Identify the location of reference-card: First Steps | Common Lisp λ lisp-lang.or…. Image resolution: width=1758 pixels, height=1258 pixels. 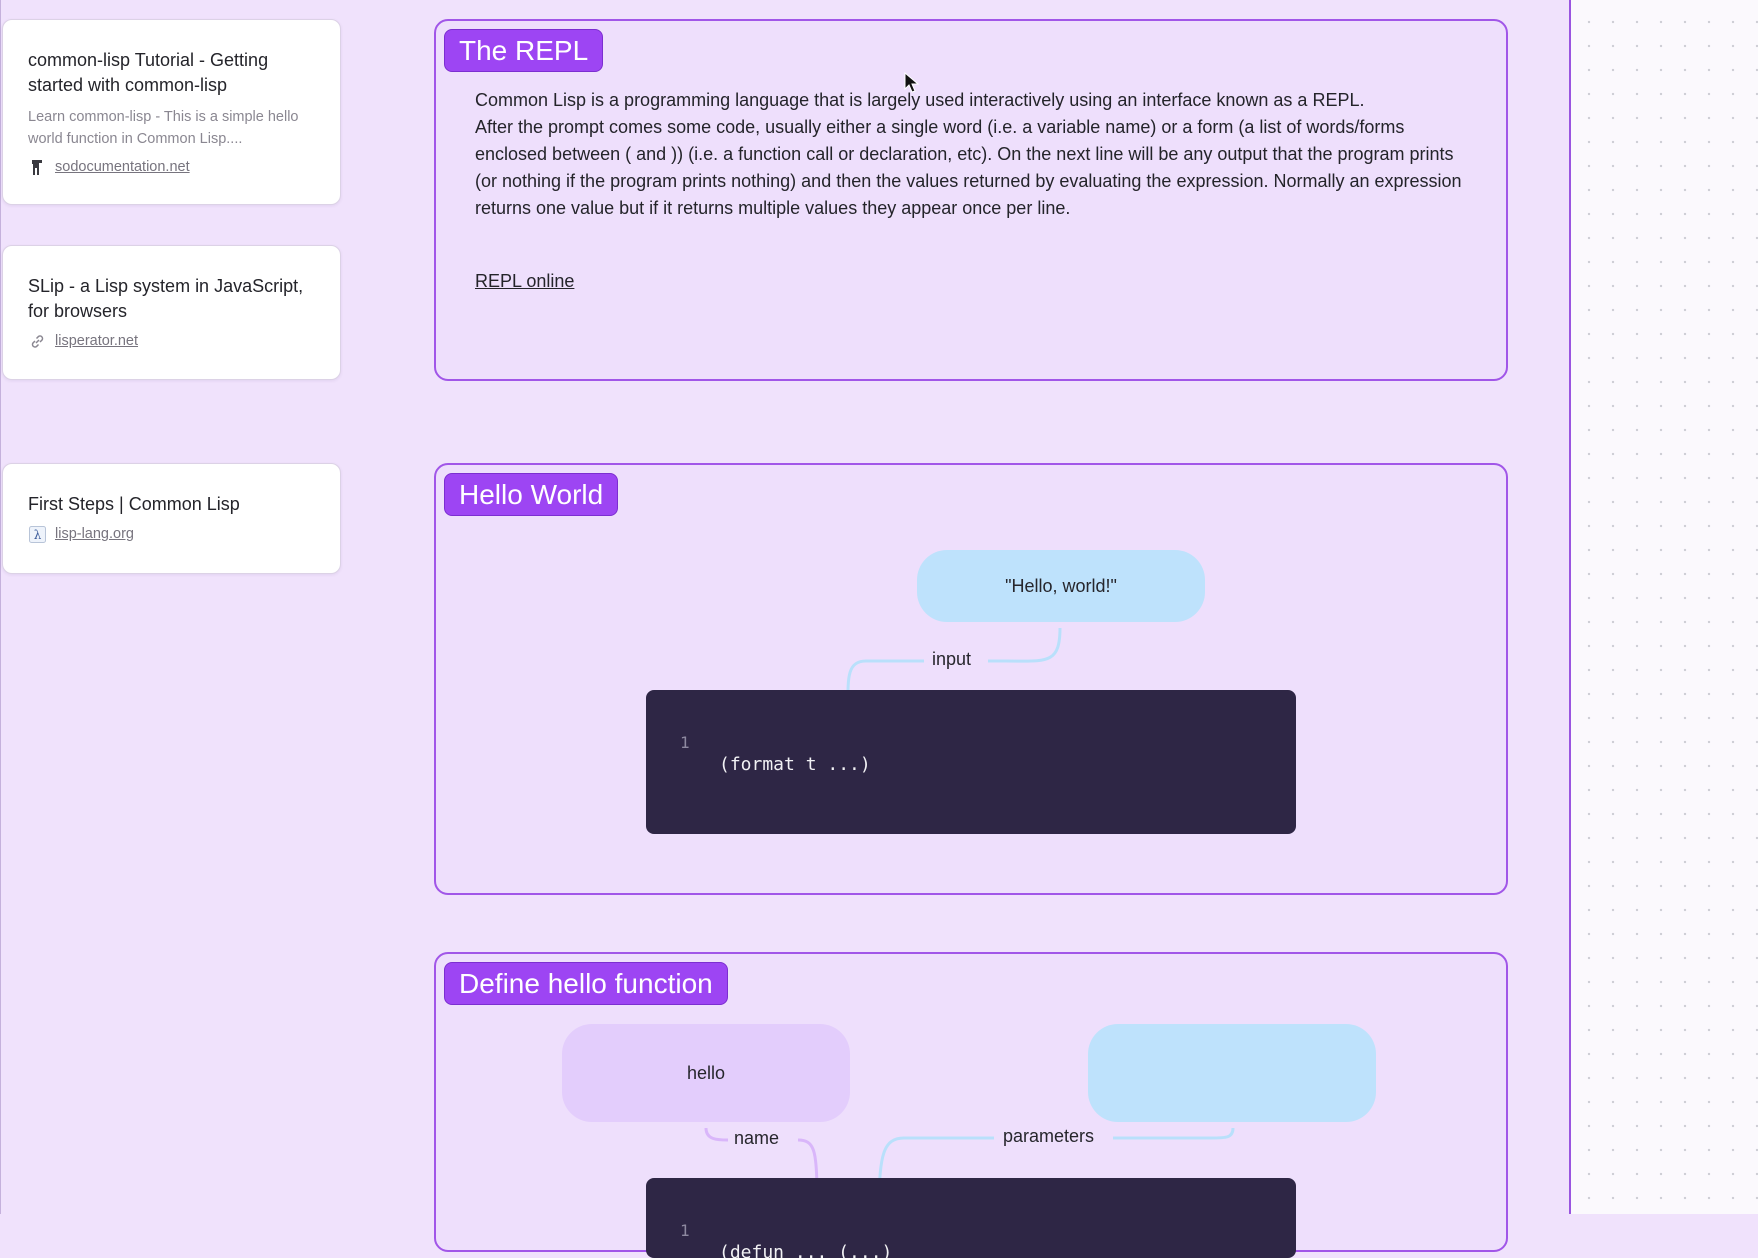
(171, 518).